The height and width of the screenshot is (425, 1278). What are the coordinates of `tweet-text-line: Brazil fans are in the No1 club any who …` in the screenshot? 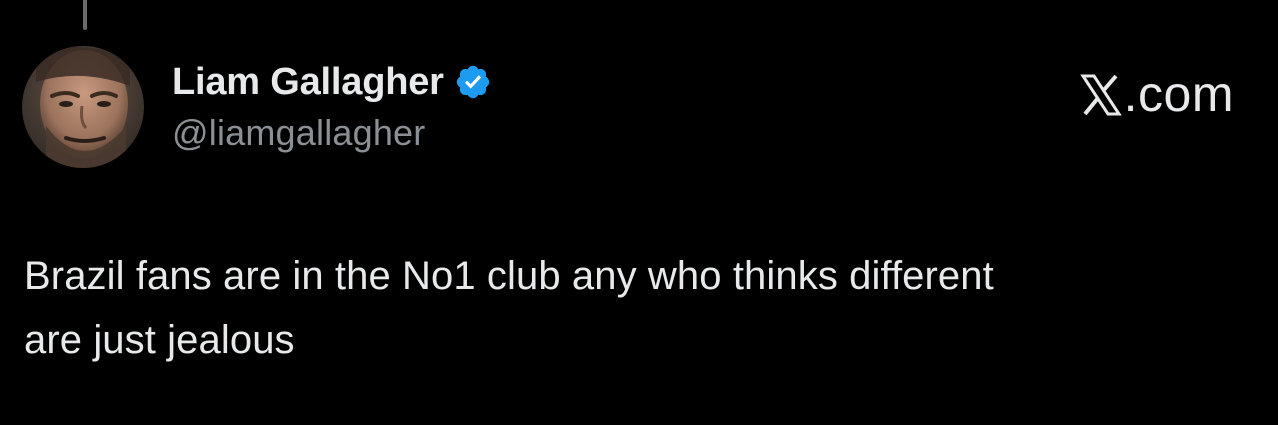 It's located at (509, 276).